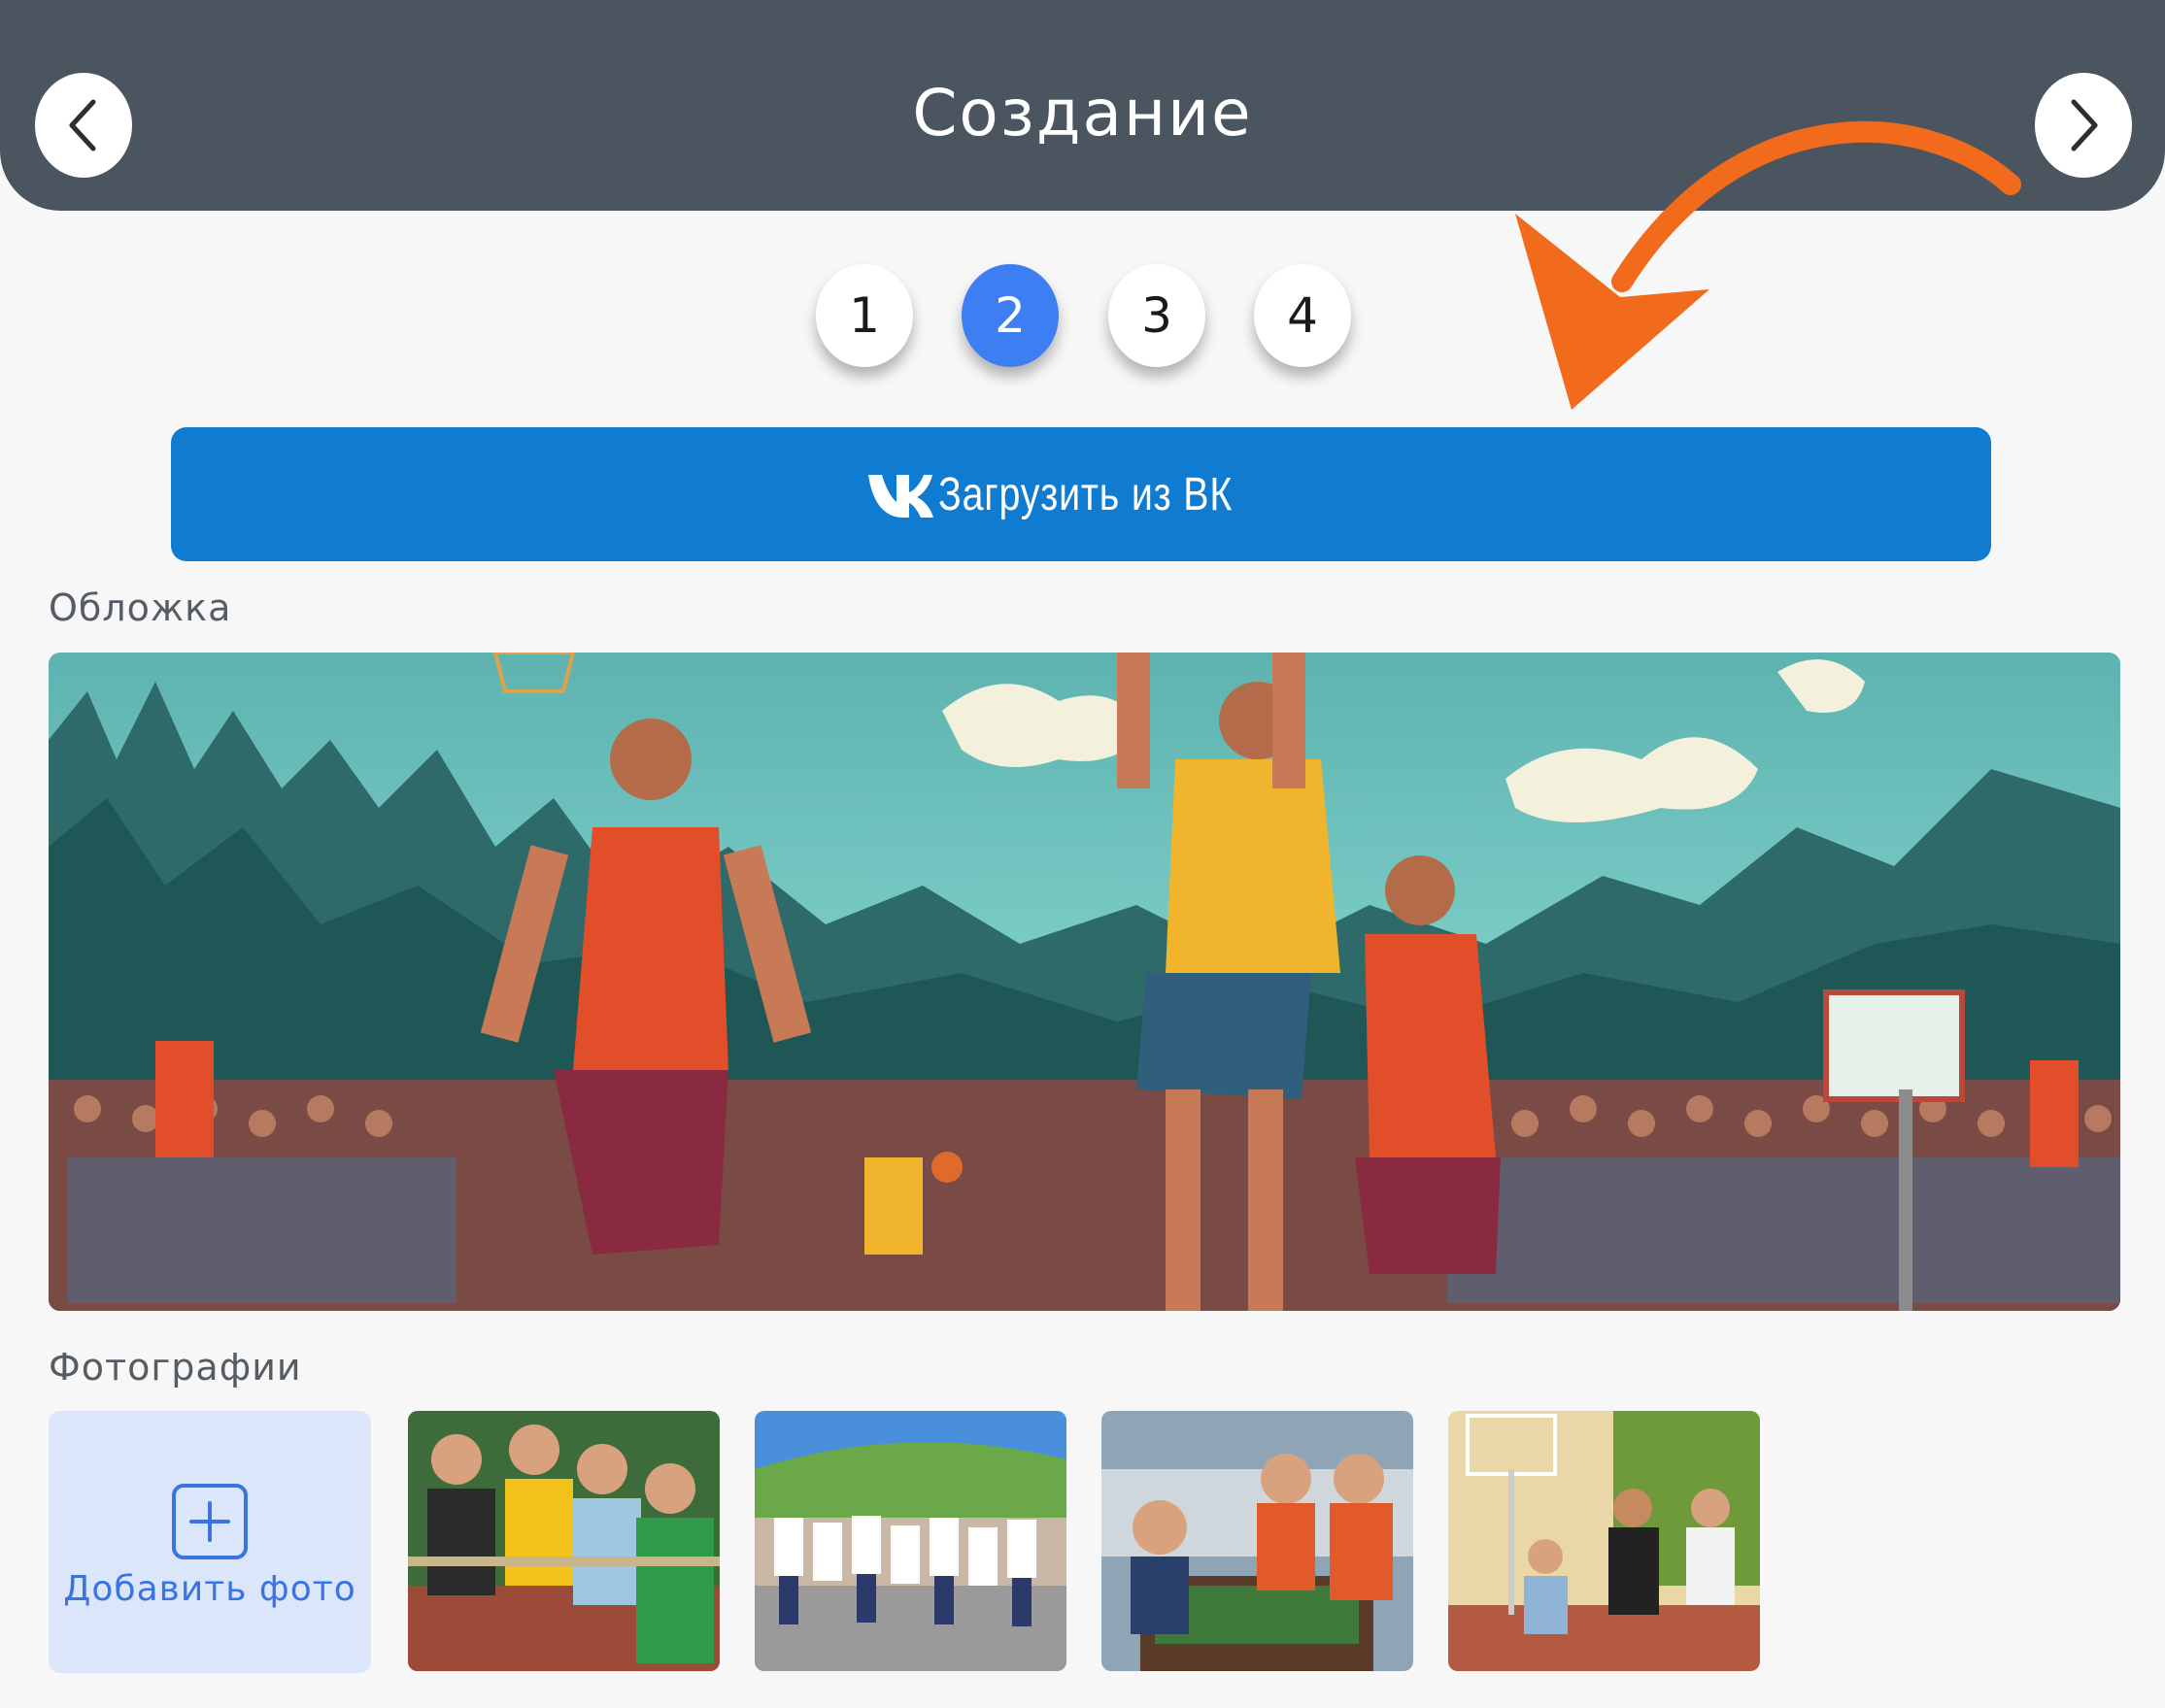 The width and height of the screenshot is (2165, 1708). What do you see at coordinates (901, 496) in the screenshot?
I see `vk-logo-icon` at bounding box center [901, 496].